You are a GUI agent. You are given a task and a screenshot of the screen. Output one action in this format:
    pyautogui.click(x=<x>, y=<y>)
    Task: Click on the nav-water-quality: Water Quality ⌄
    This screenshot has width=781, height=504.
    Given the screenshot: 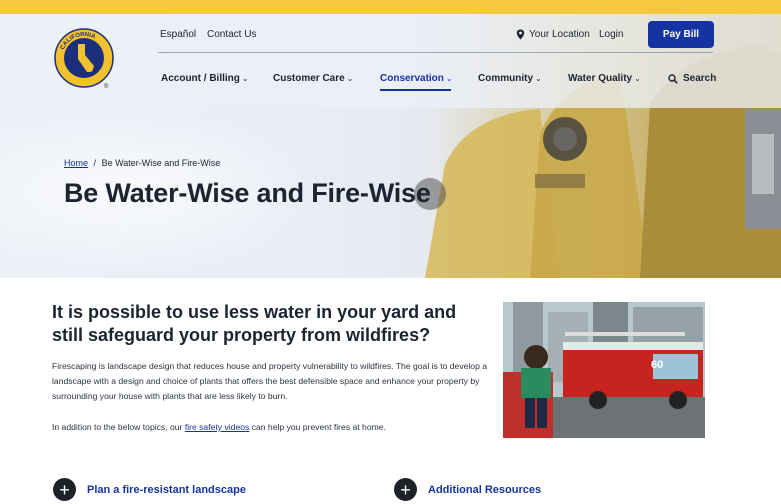 What is the action you would take?
    pyautogui.click(x=604, y=78)
    